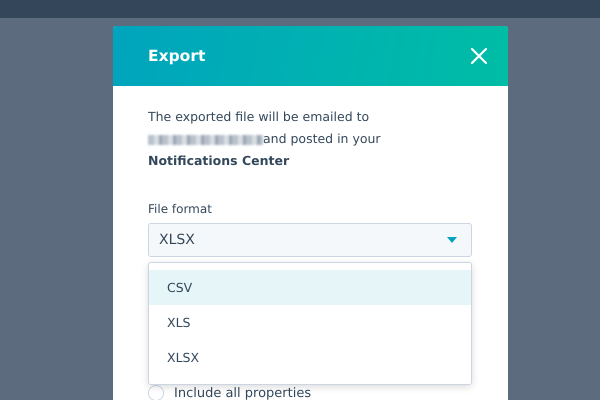 This screenshot has width=600, height=400. I want to click on caret-icon, so click(452, 240).